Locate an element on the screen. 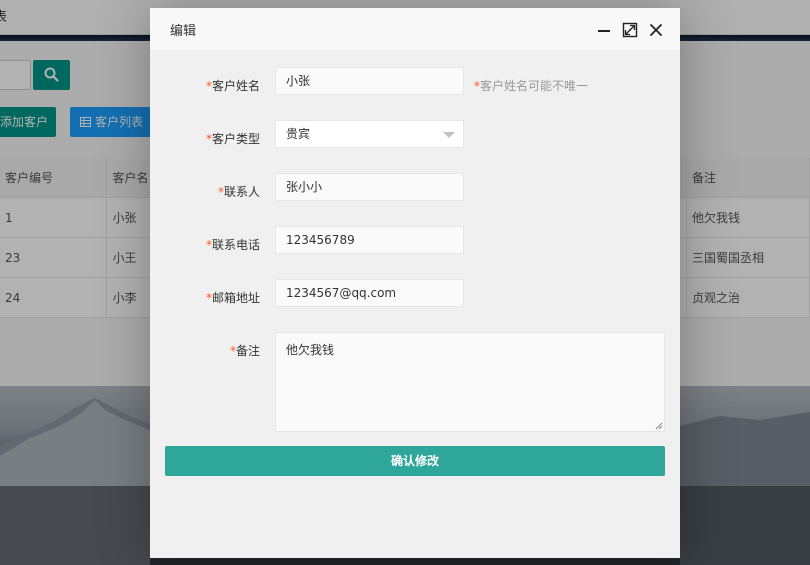 The image size is (810, 565). customer-name-input: 小张 is located at coordinates (369, 81).